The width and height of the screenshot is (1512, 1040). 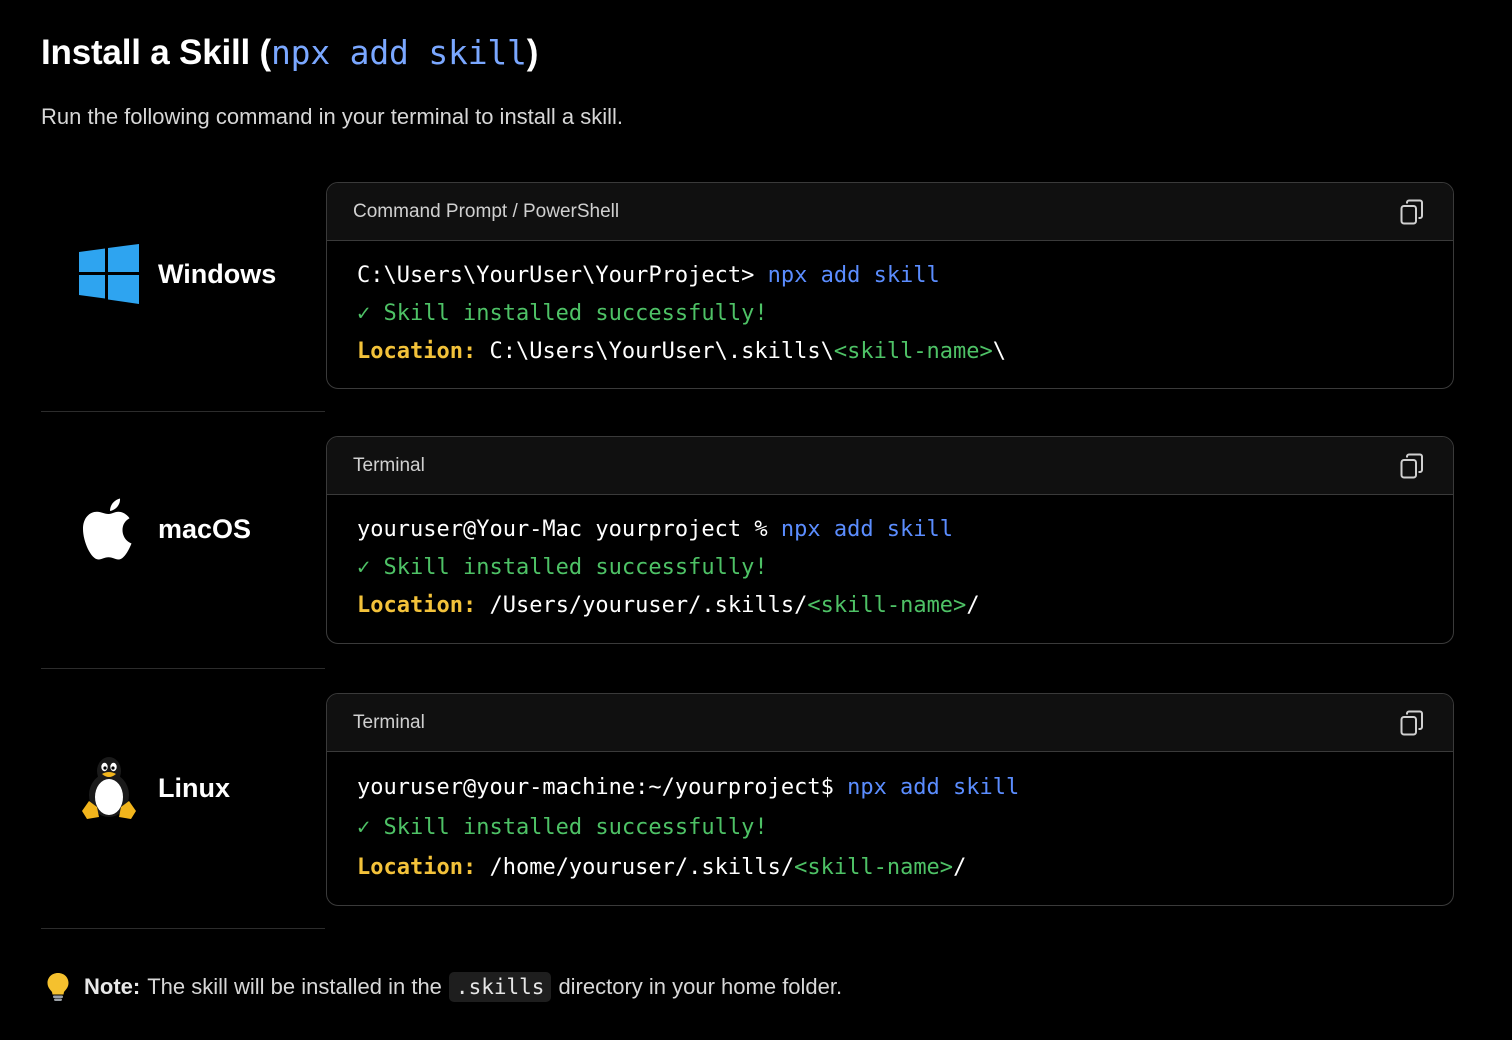 I want to click on lightbulb-icon, so click(x=58, y=987).